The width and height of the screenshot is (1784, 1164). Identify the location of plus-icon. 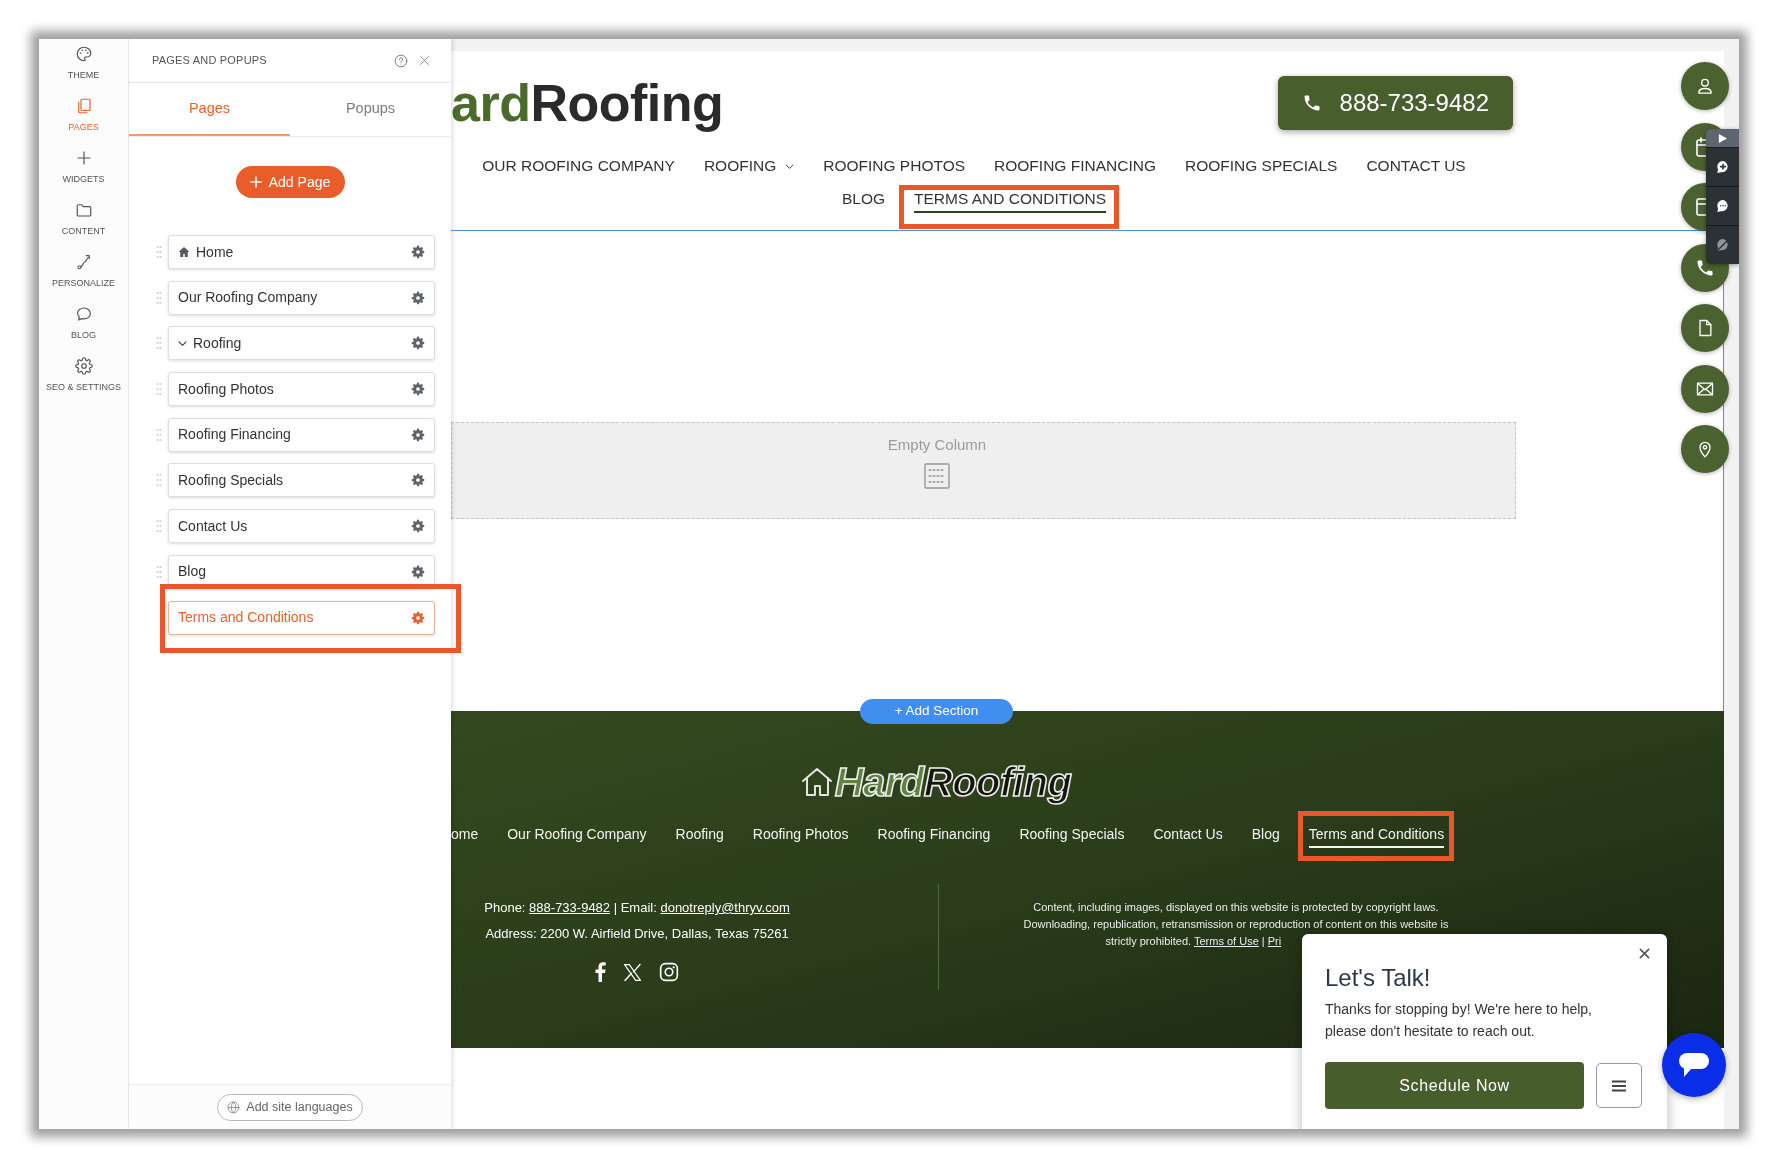
(255, 182).